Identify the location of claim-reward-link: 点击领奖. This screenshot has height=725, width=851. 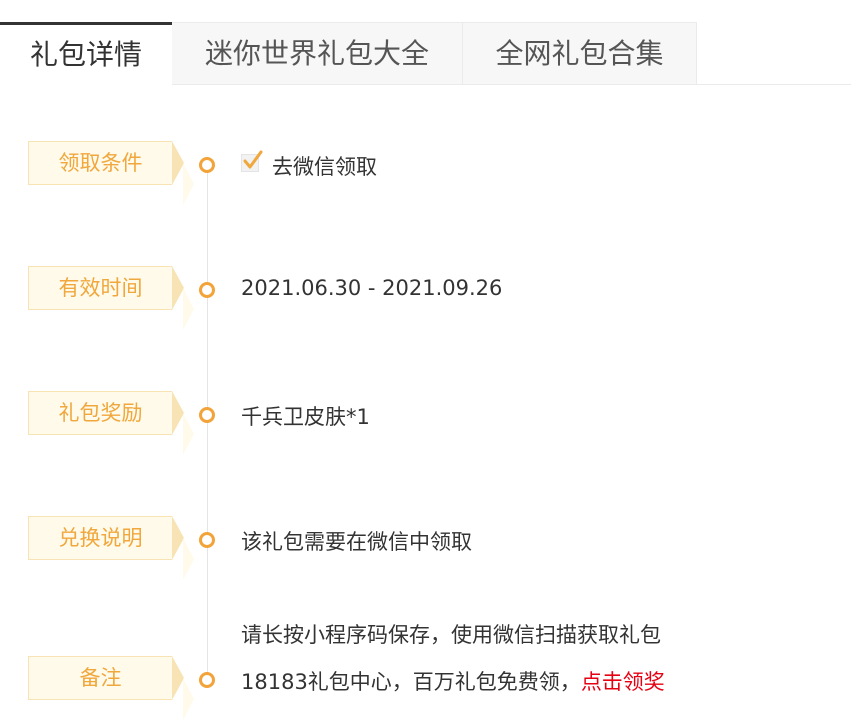
(623, 682).